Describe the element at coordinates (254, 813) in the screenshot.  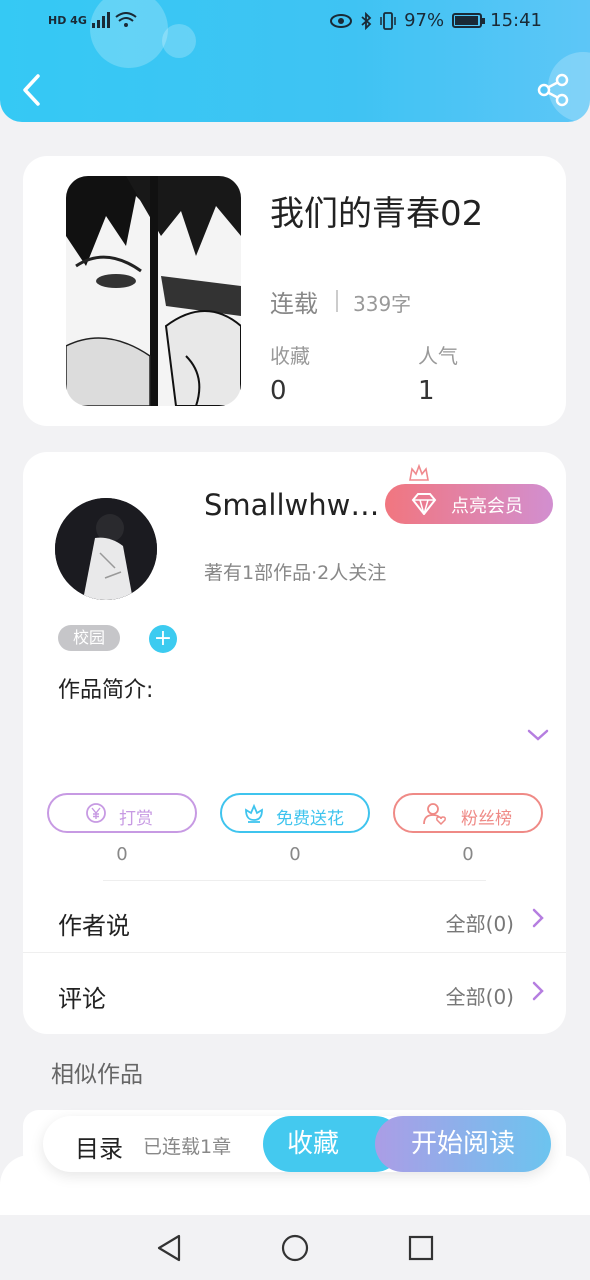
I see `flower-icon` at that location.